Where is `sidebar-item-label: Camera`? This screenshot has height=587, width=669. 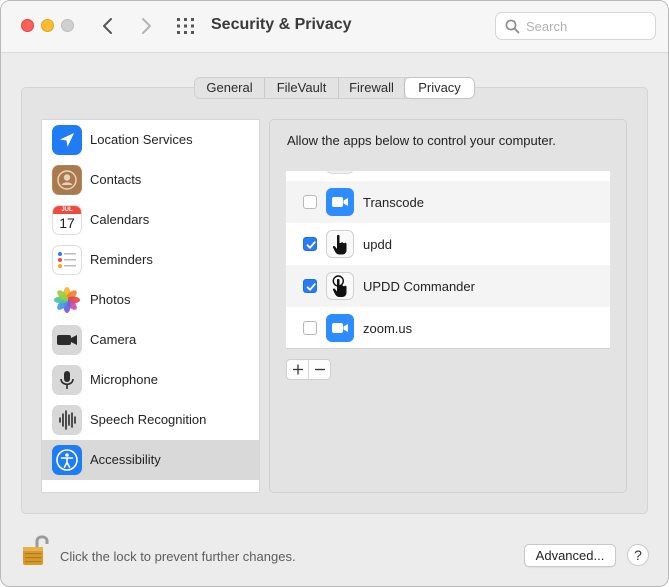 sidebar-item-label: Camera is located at coordinates (113, 339).